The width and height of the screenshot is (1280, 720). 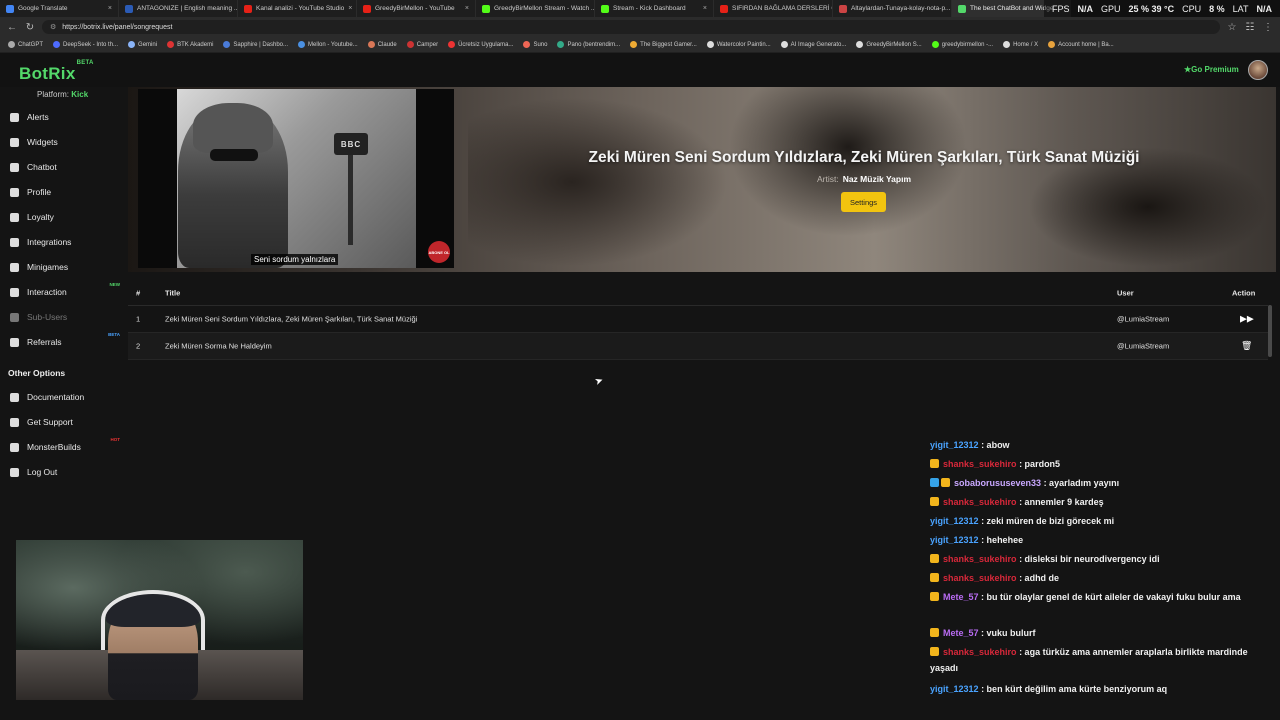 I want to click on refresh-icon: ↻, so click(x=30, y=27).